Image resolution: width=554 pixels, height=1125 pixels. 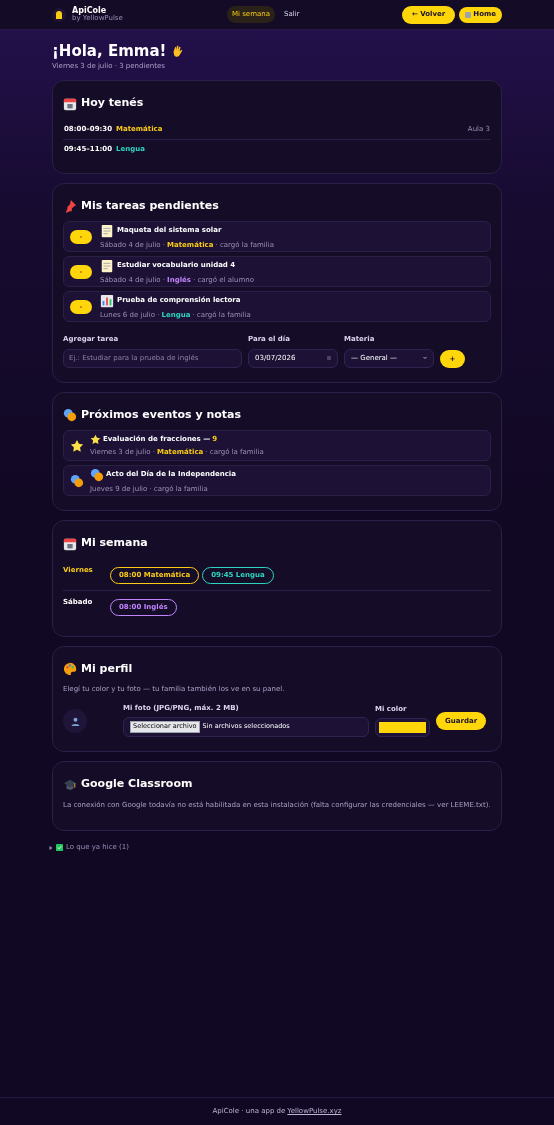 What do you see at coordinates (70, 669) in the screenshot?
I see `palette-icon` at bounding box center [70, 669].